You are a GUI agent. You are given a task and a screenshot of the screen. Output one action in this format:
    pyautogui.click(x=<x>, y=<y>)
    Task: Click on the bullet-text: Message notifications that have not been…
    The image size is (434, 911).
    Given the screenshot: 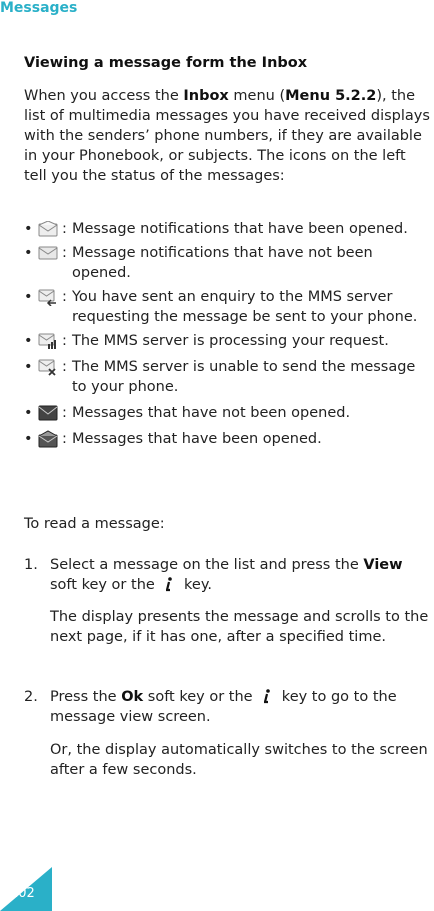 What is the action you would take?
    pyautogui.click(x=222, y=263)
    